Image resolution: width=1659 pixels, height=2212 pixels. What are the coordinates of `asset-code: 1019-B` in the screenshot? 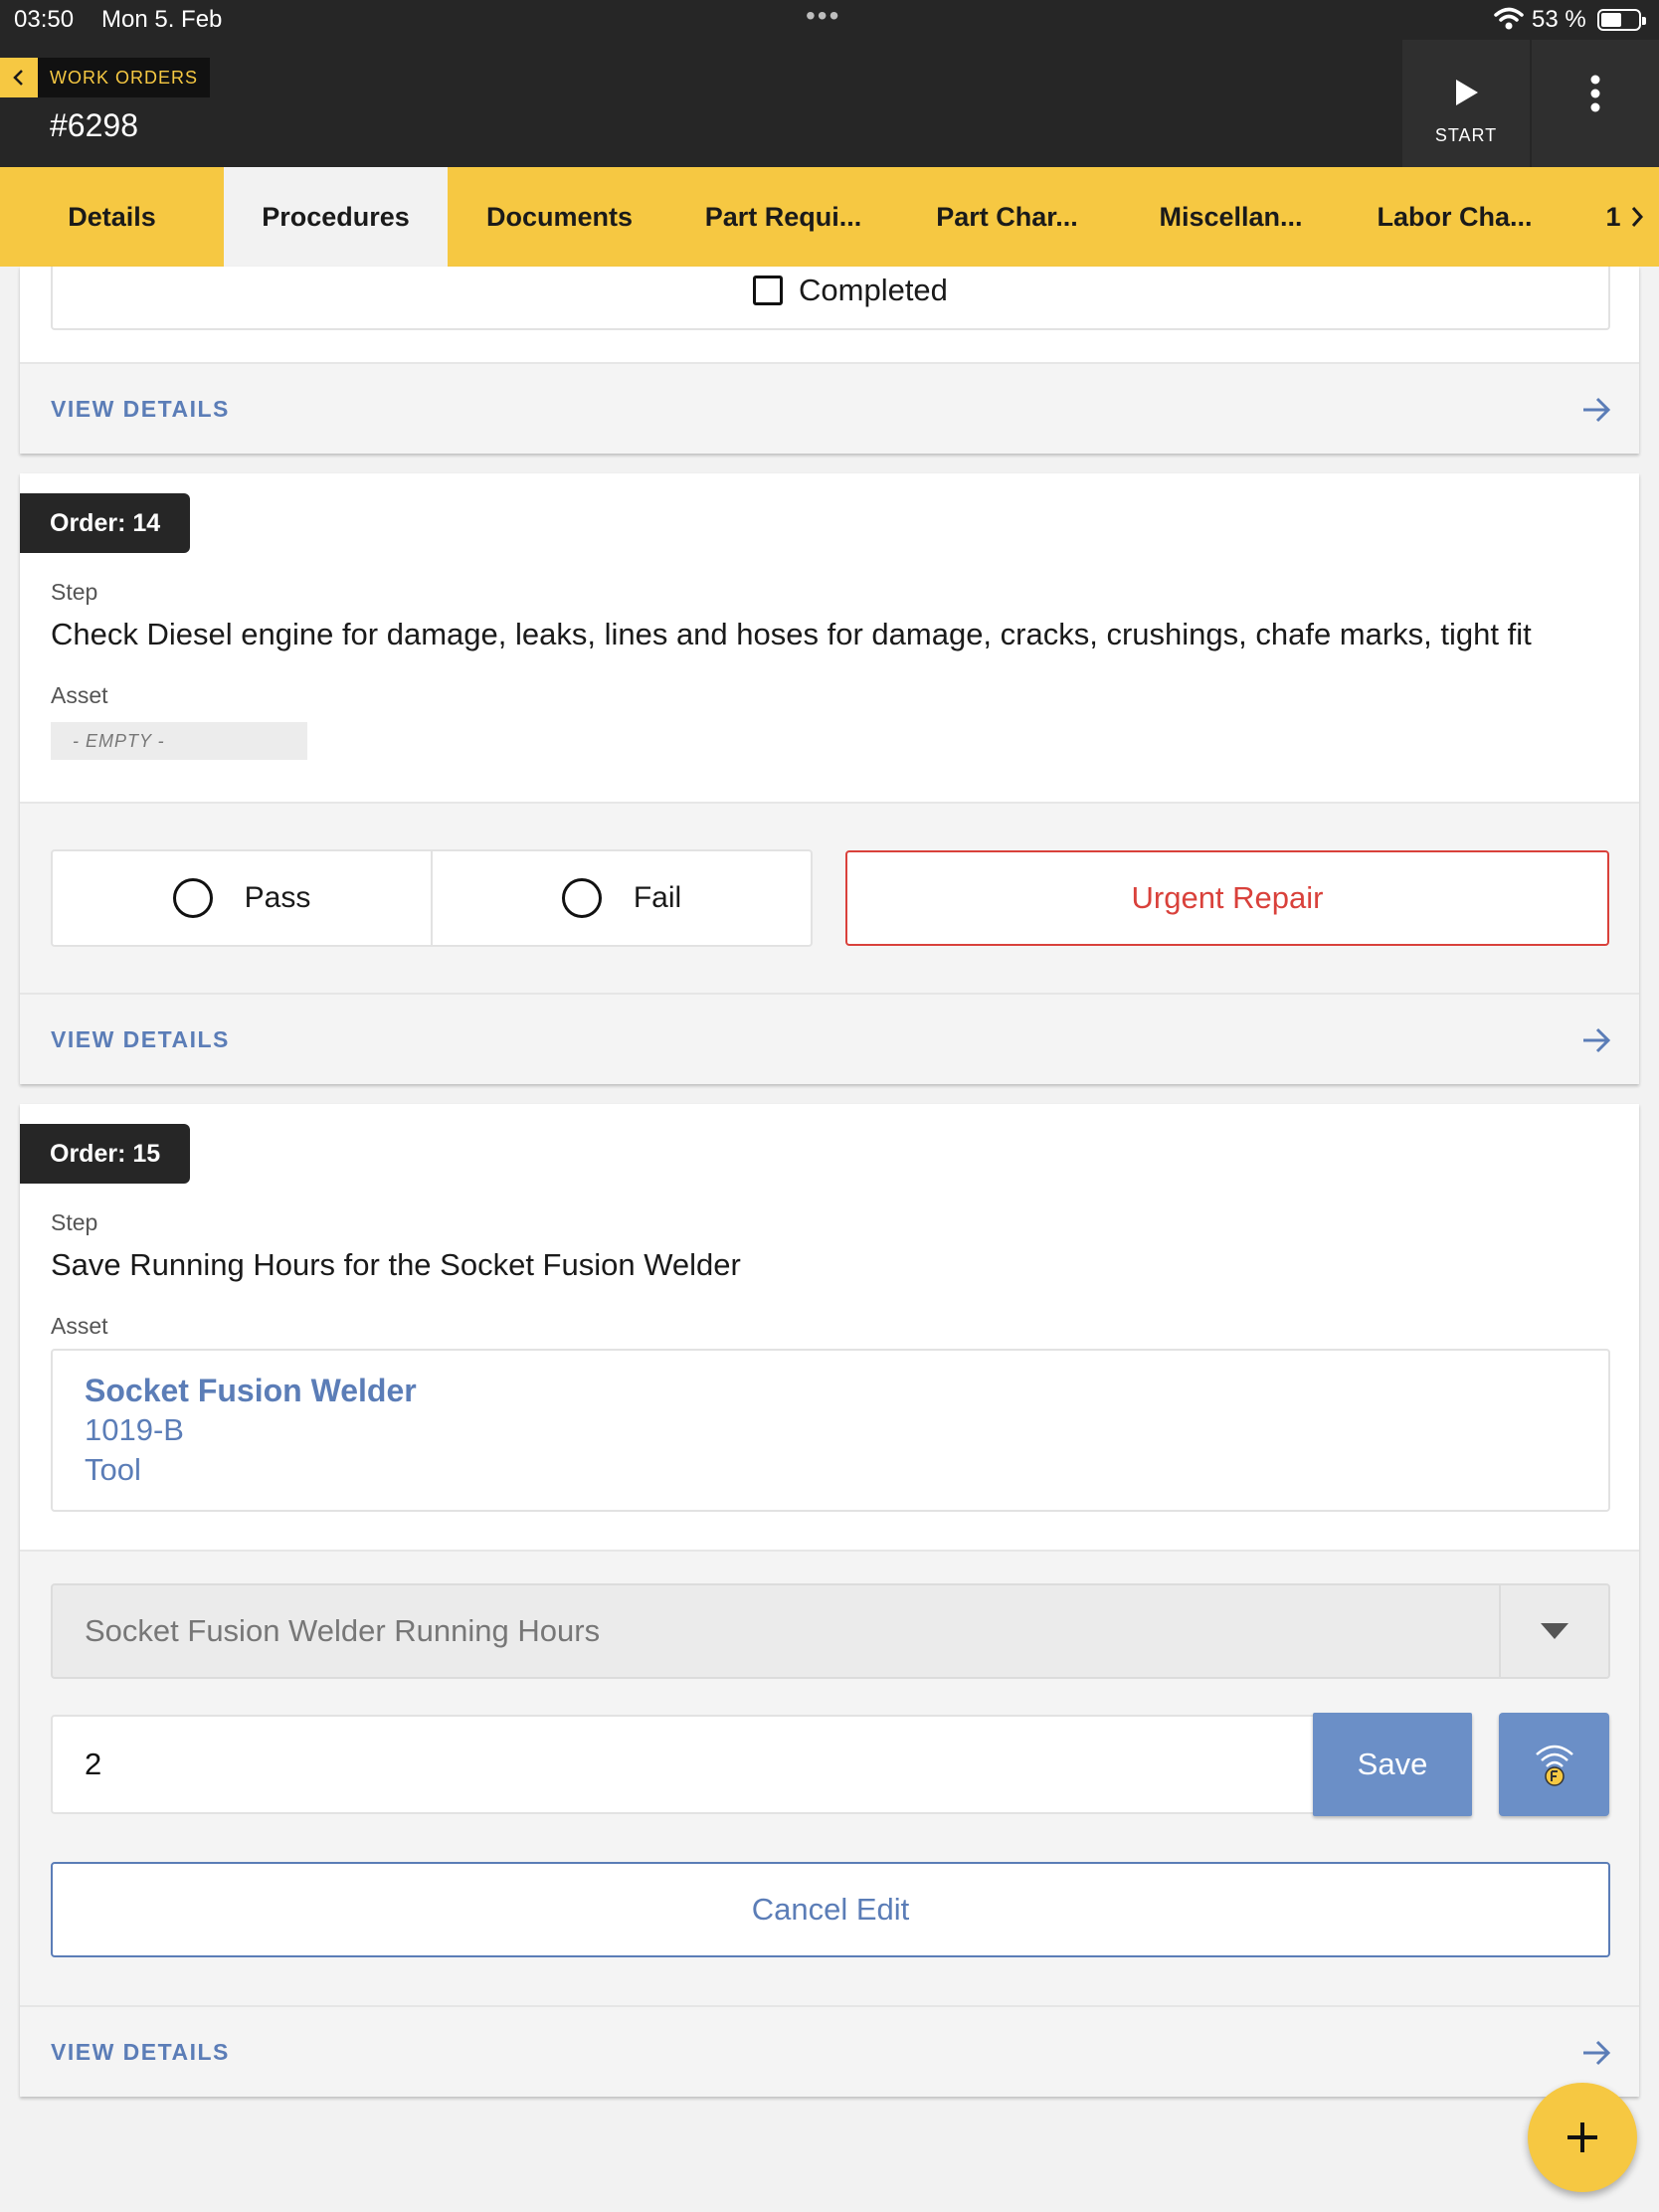 It's located at (134, 1429).